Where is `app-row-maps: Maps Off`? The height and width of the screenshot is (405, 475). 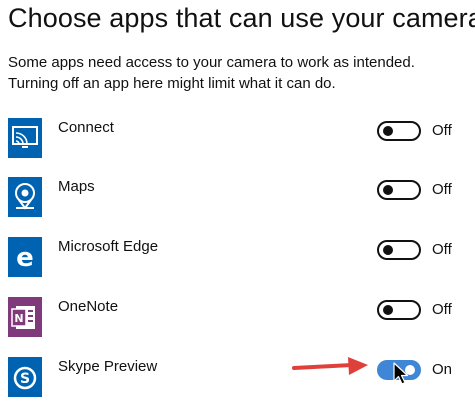
app-row-maps: Maps Off is located at coordinates (237, 199).